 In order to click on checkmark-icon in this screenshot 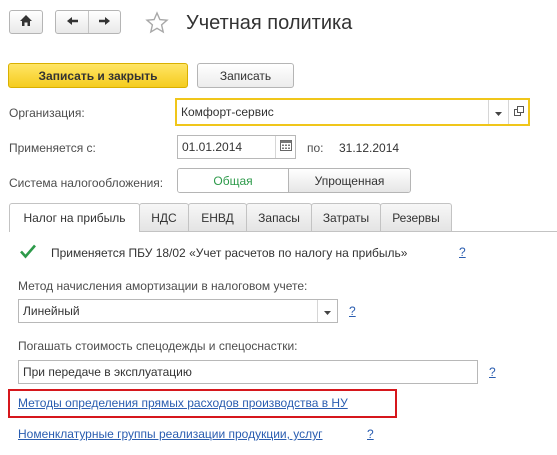, I will do `click(28, 253)`.